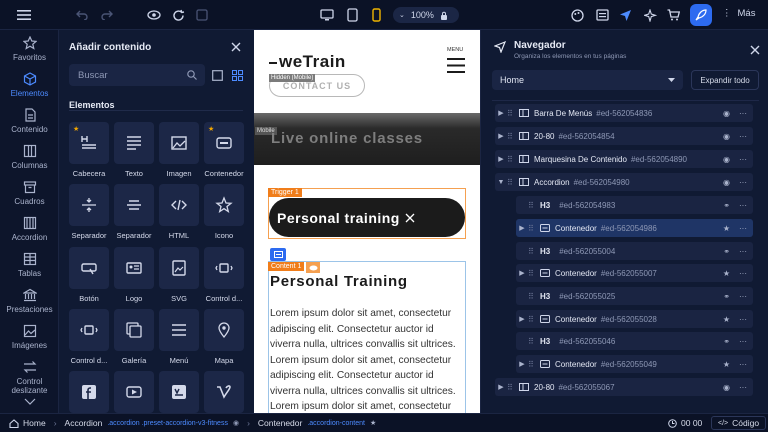 The height and width of the screenshot is (432, 768). I want to click on more-menu-button: ⋮ Más, so click(738, 13).